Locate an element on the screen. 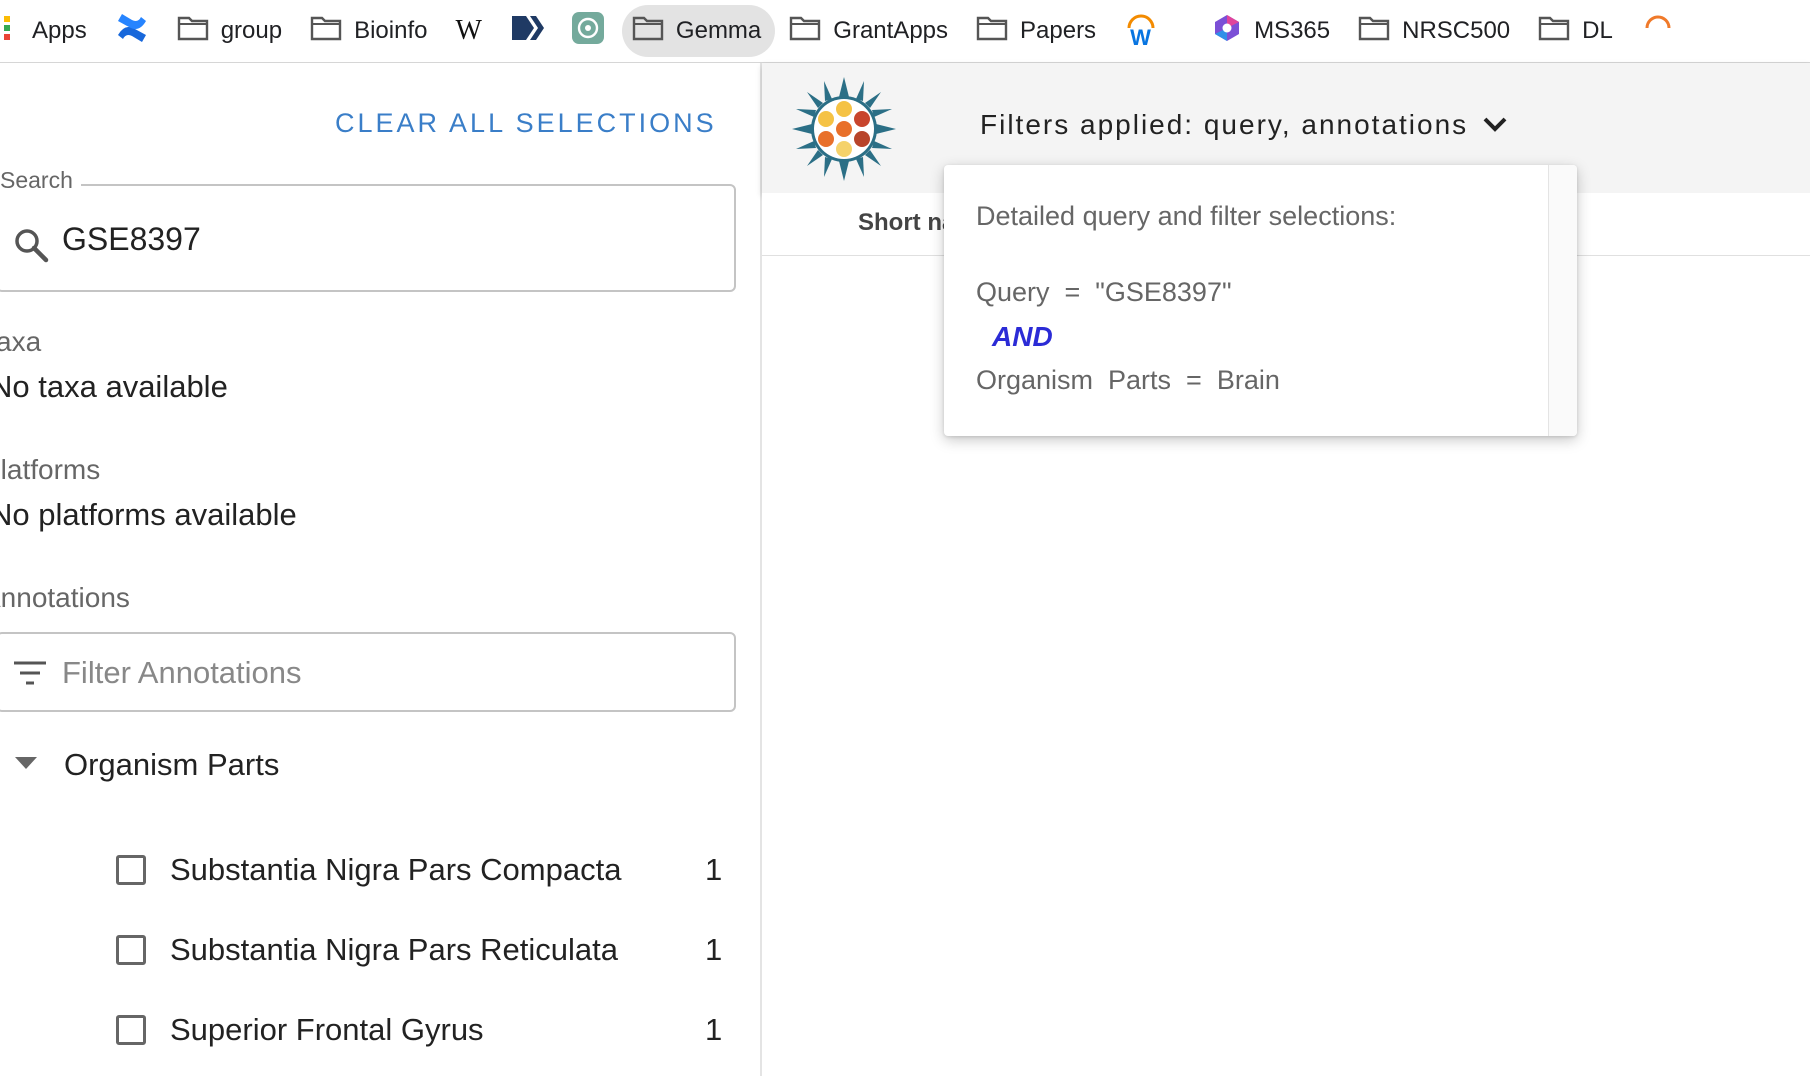 This screenshot has height=1076, width=1810. bookmark-ms365: MS365 is located at coordinates (1273, 31).